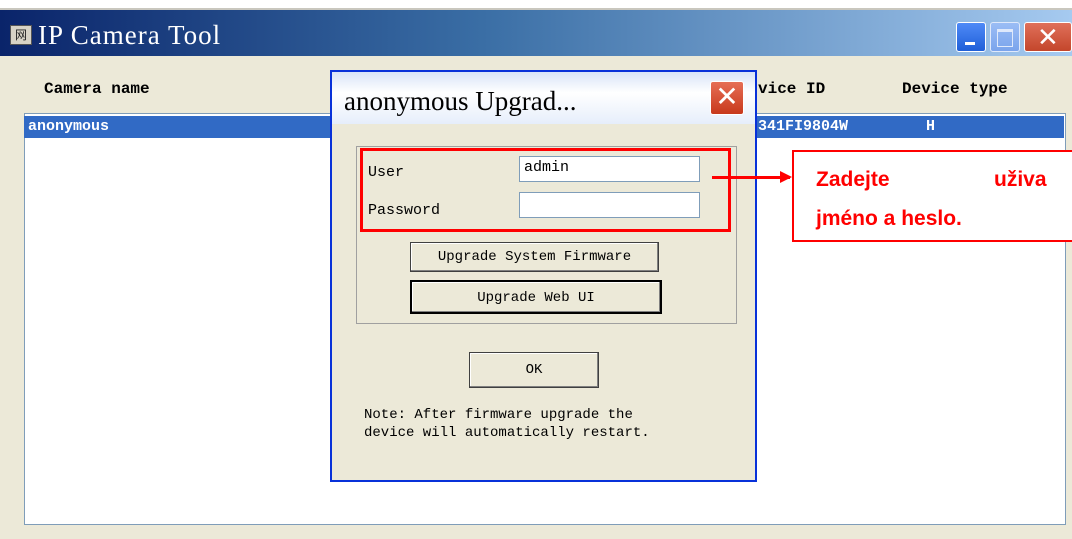 The image size is (1072, 539). I want to click on callout-arrow-icon, so click(786, 177).